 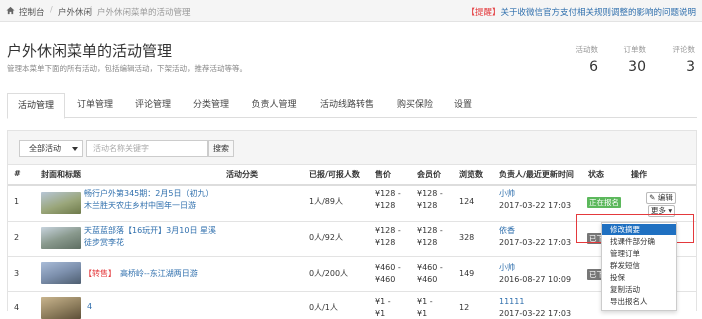 I want to click on tab-order-management: 订单管理, so click(x=95, y=105).